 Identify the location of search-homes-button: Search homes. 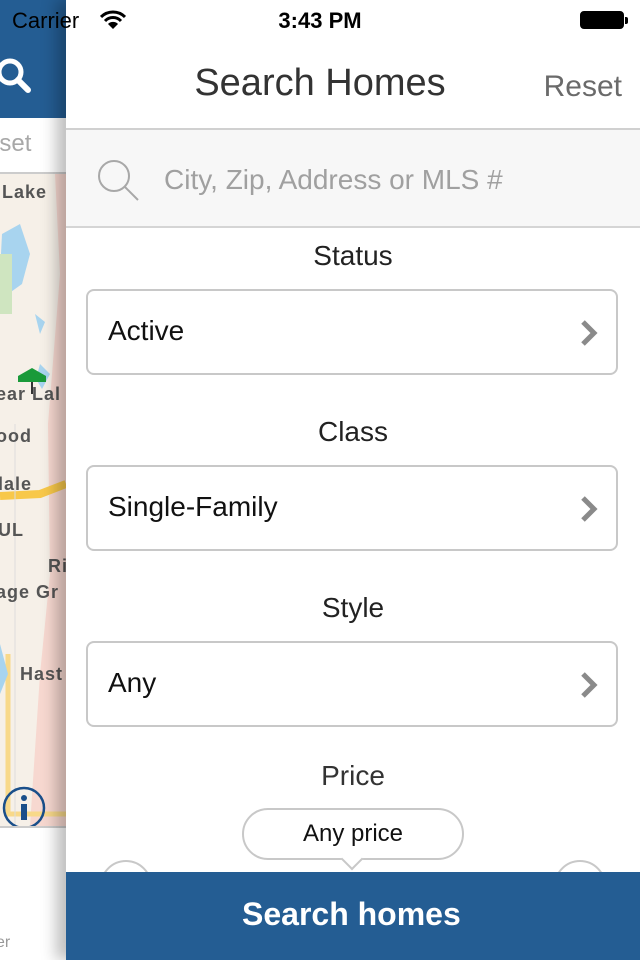
(353, 916).